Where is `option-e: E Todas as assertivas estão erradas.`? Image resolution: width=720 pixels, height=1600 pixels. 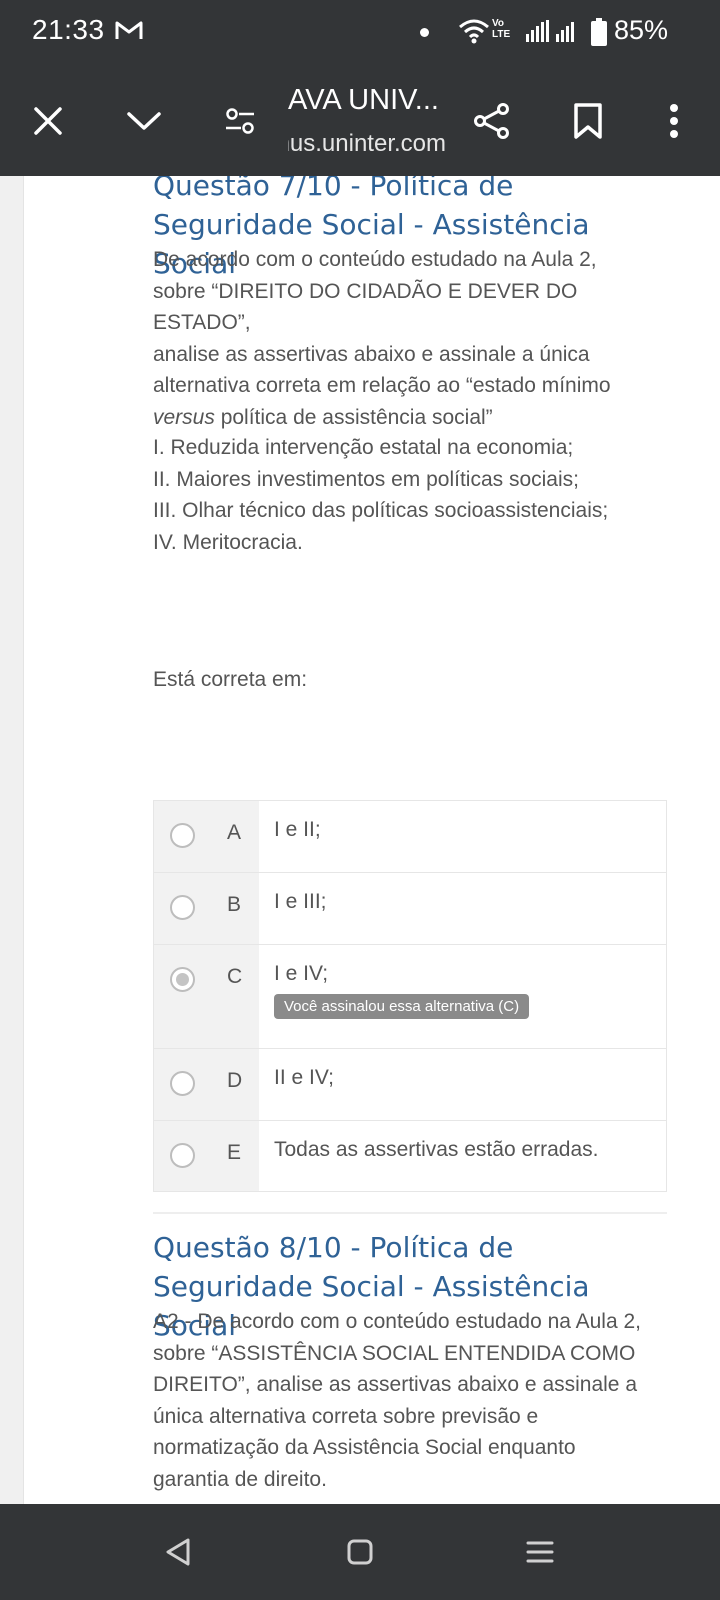
option-e: E Todas as assertivas estão erradas. is located at coordinates (410, 1156).